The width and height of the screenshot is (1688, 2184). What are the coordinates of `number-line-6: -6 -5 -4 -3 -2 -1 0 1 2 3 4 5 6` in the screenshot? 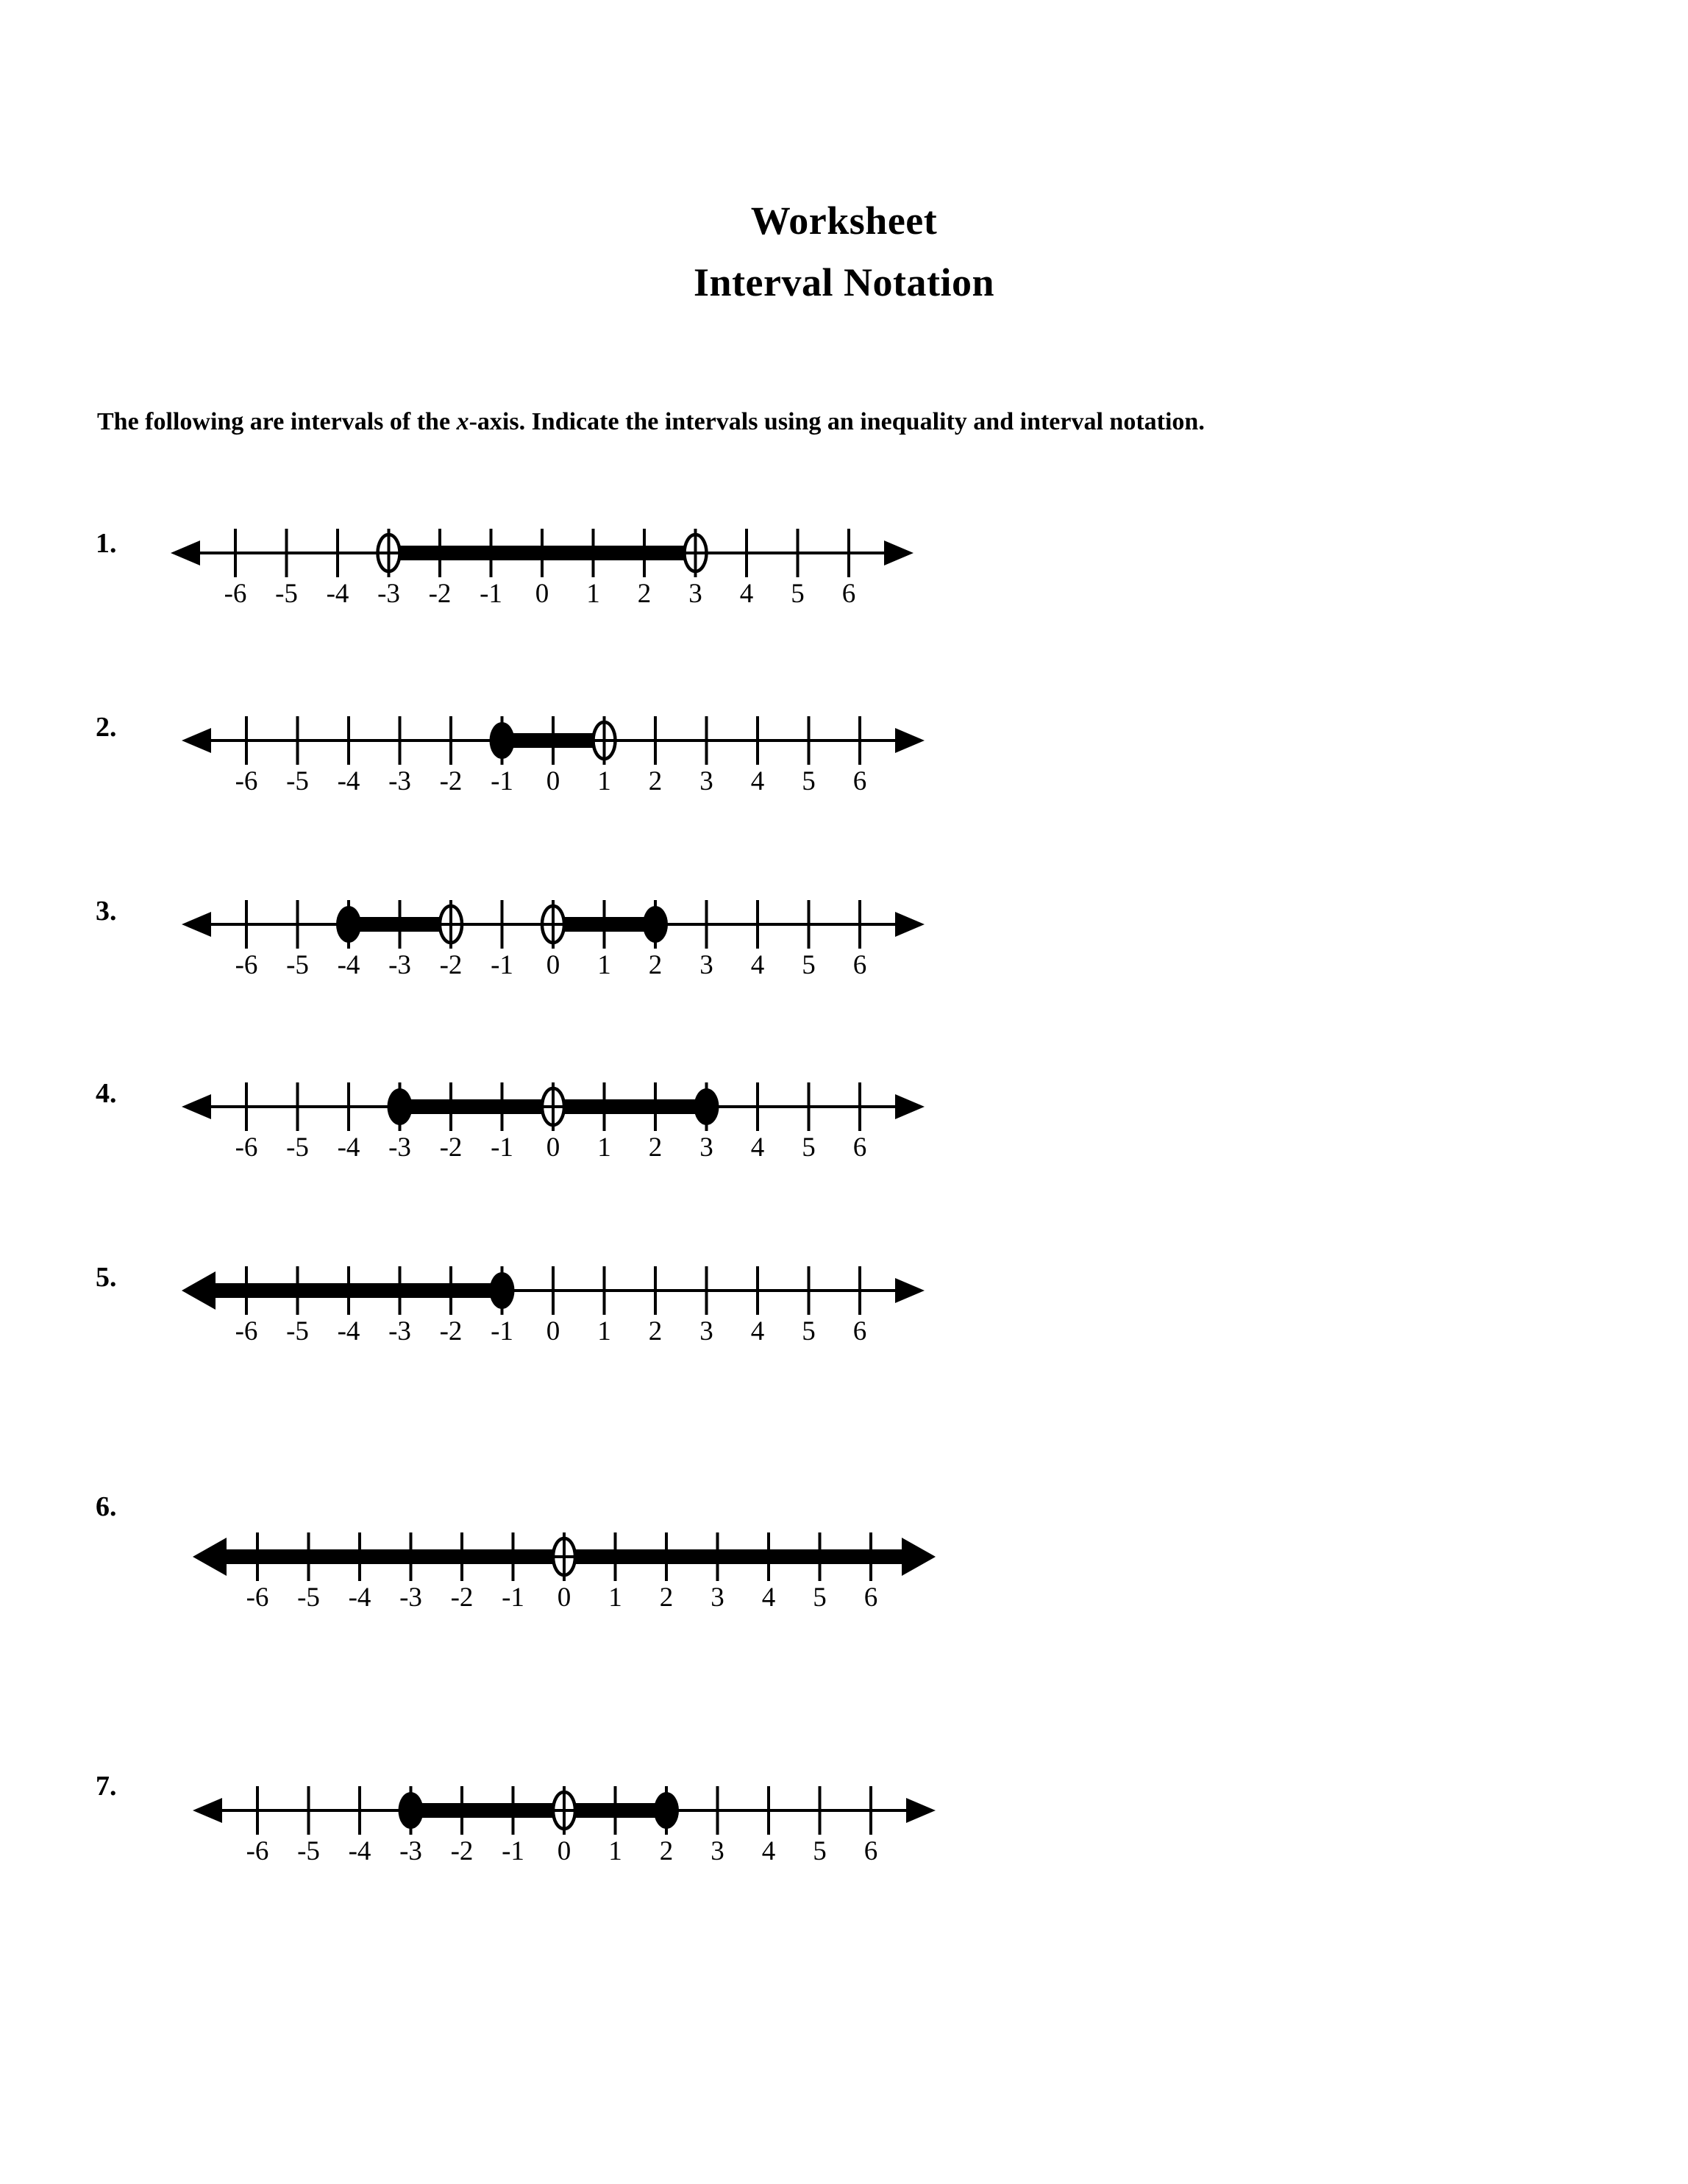 It's located at (573, 1575).